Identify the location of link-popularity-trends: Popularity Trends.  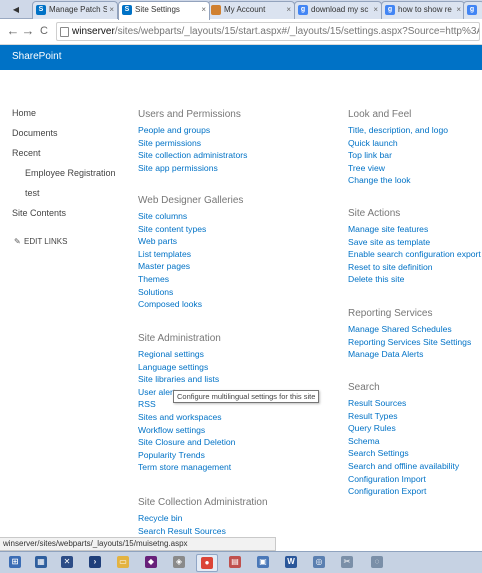
(186, 455).